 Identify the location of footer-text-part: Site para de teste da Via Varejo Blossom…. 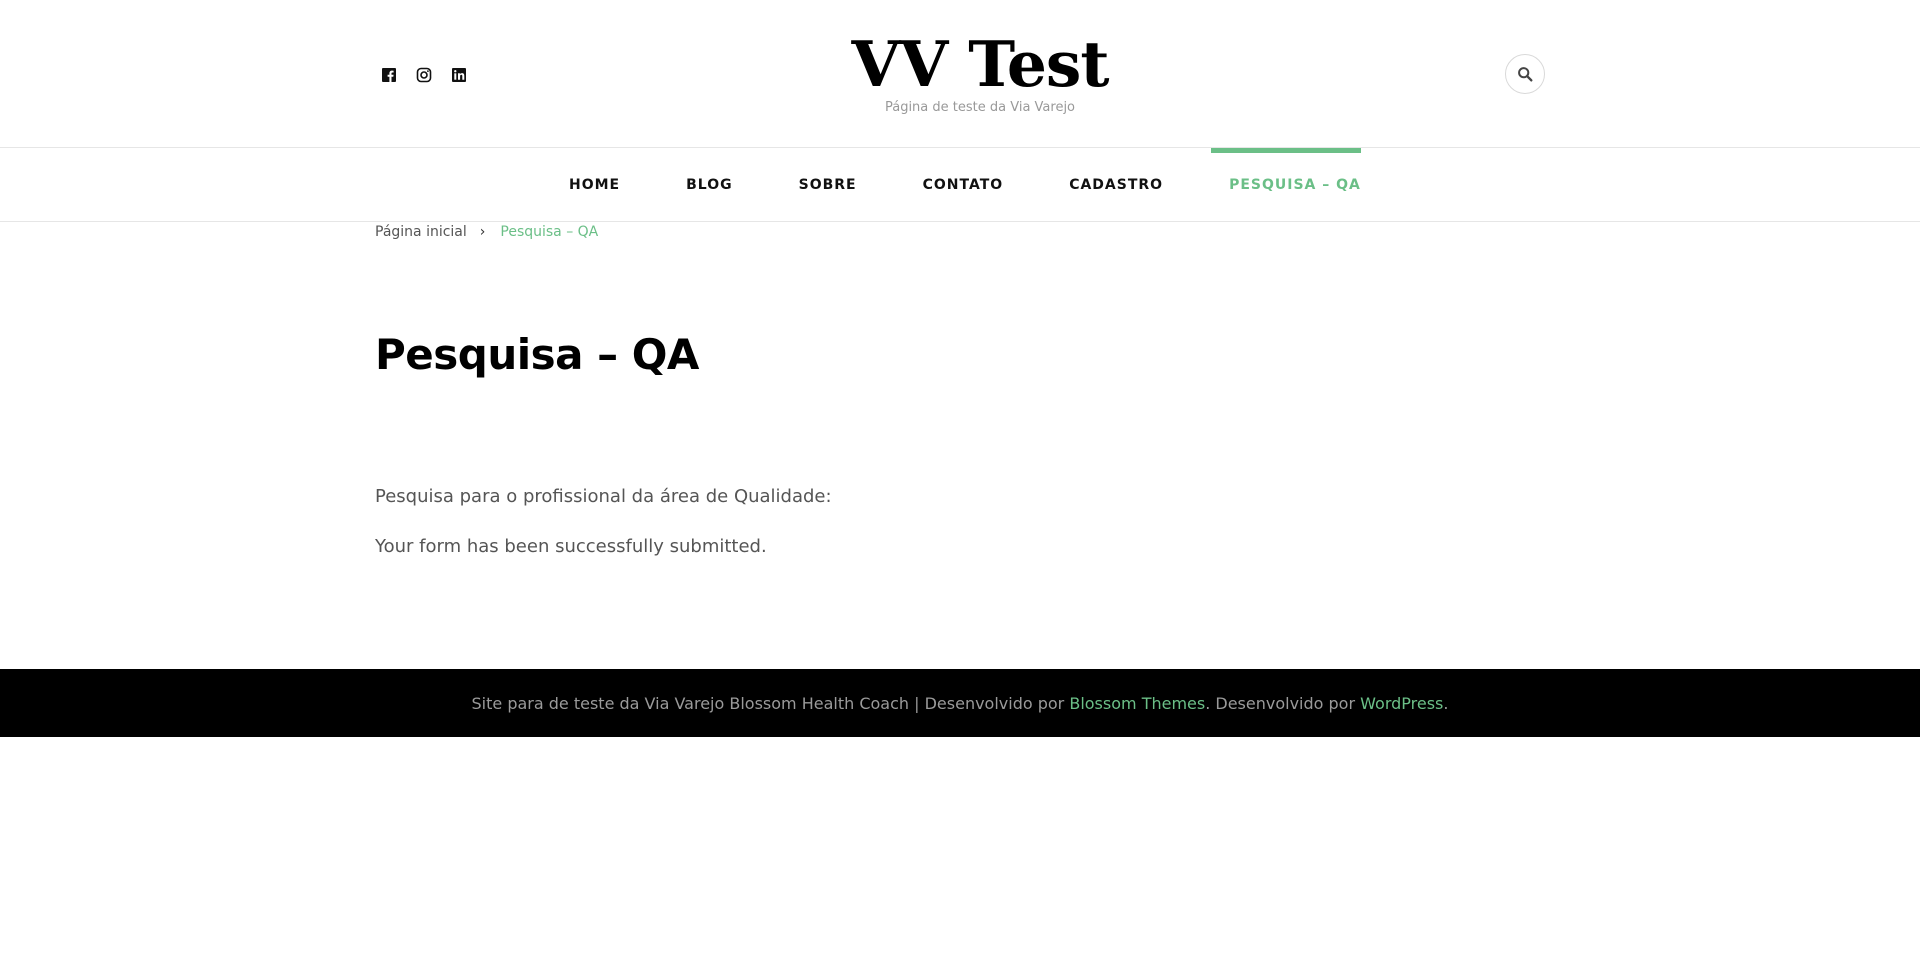
(770, 703).